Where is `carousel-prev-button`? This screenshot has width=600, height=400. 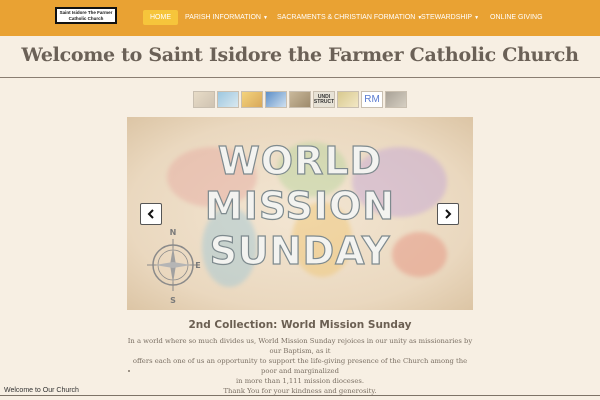
carousel-prev-button is located at coordinates (151, 214).